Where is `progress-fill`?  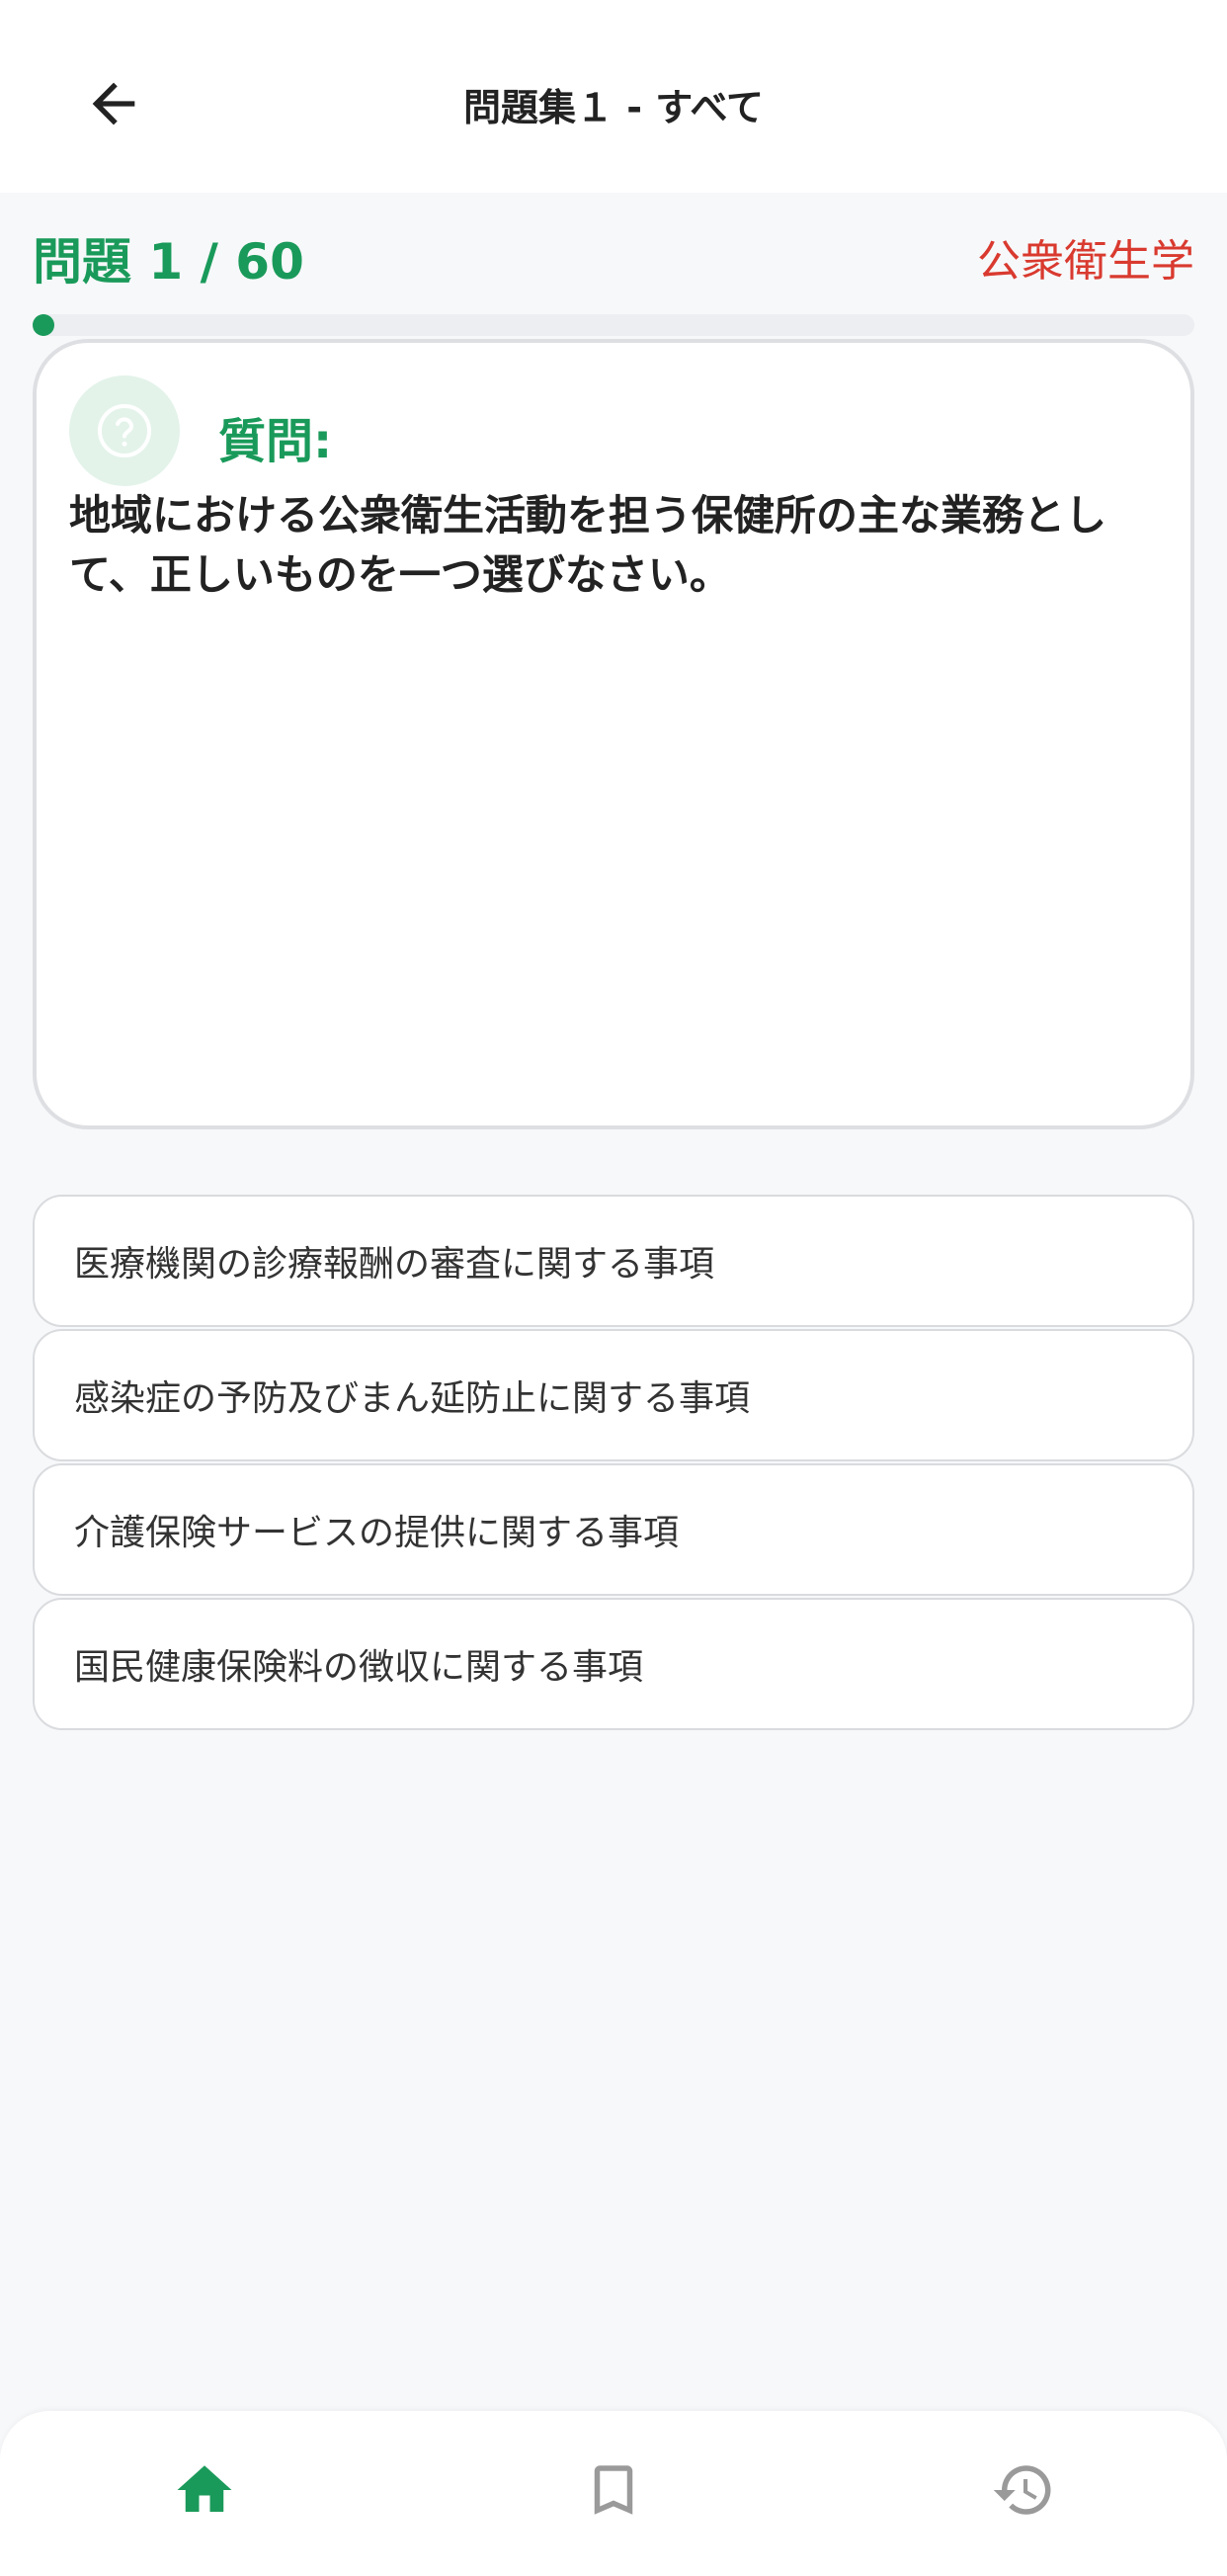
progress-fill is located at coordinates (43, 325).